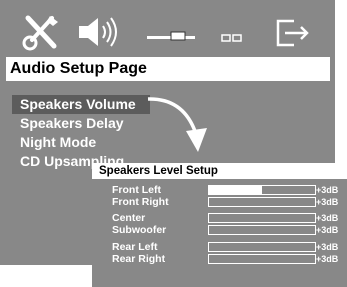 This screenshot has height=287, width=347. Describe the element at coordinates (136, 190) in the screenshot. I see `speaker-label: Front Left` at that location.